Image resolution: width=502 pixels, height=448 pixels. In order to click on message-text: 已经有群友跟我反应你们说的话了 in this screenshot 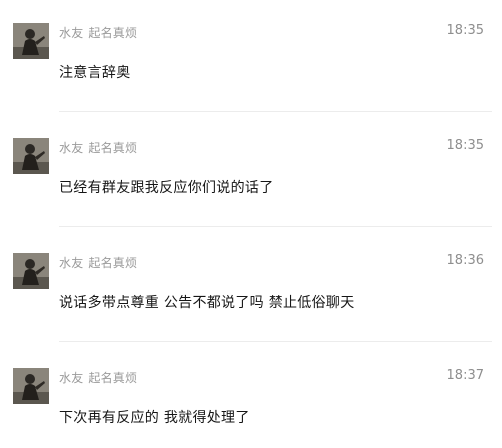, I will do `click(166, 188)`.